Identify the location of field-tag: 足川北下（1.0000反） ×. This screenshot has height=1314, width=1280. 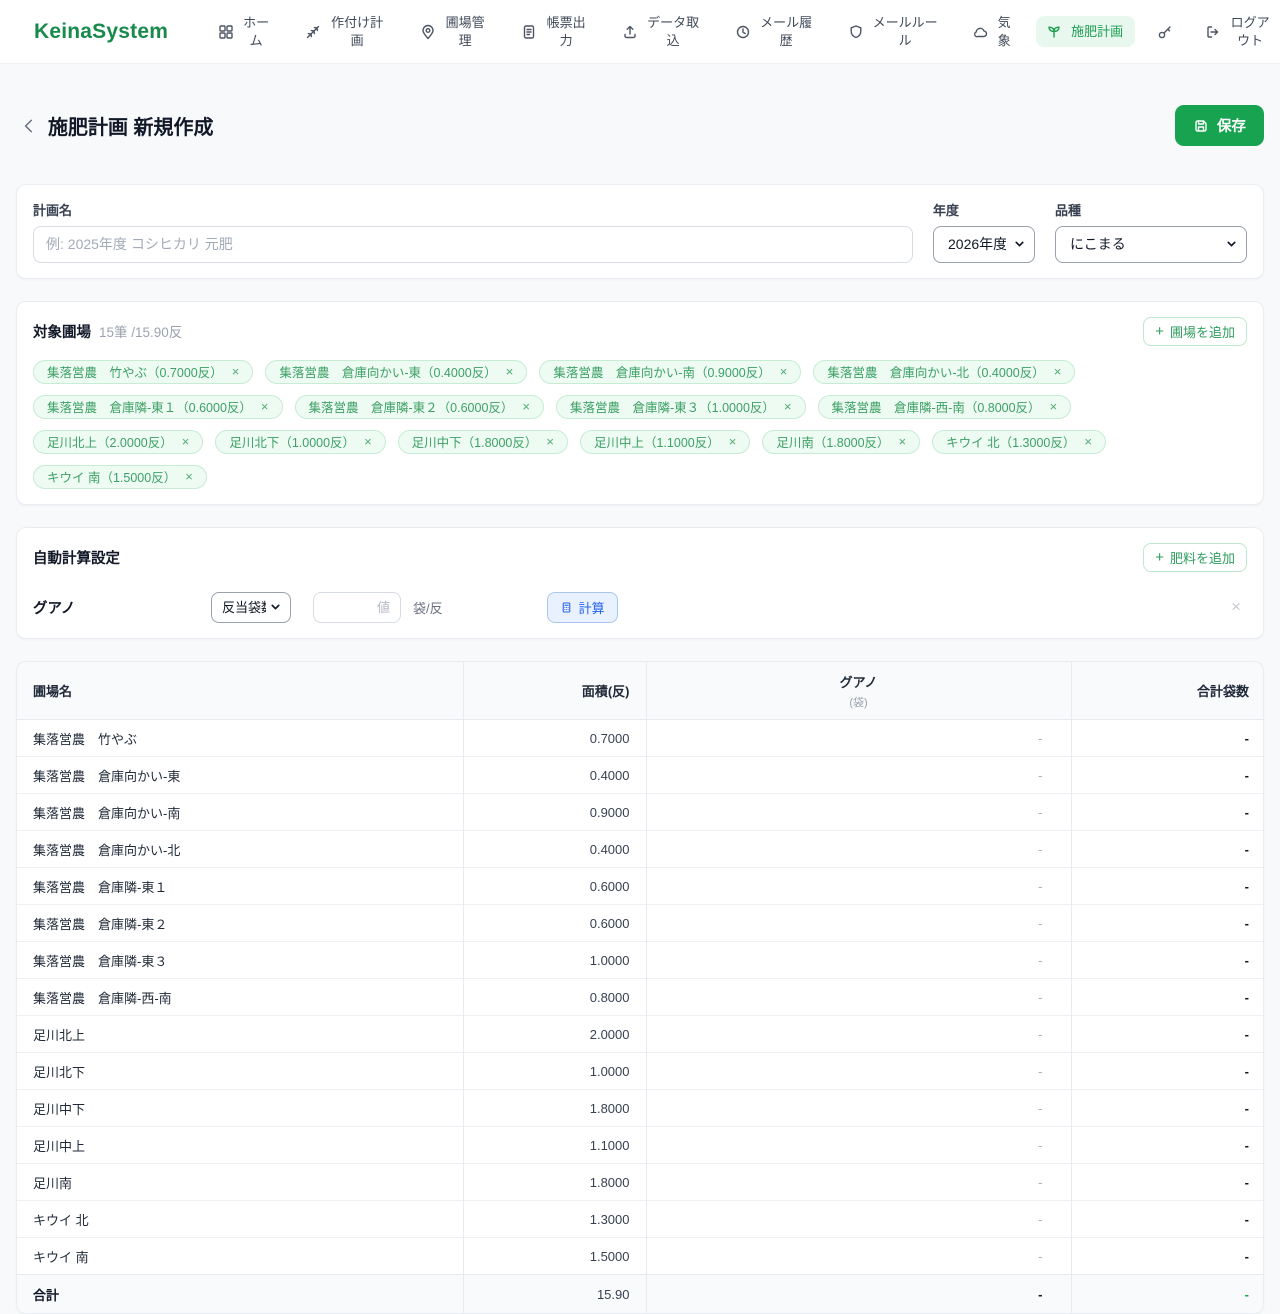
(300, 441).